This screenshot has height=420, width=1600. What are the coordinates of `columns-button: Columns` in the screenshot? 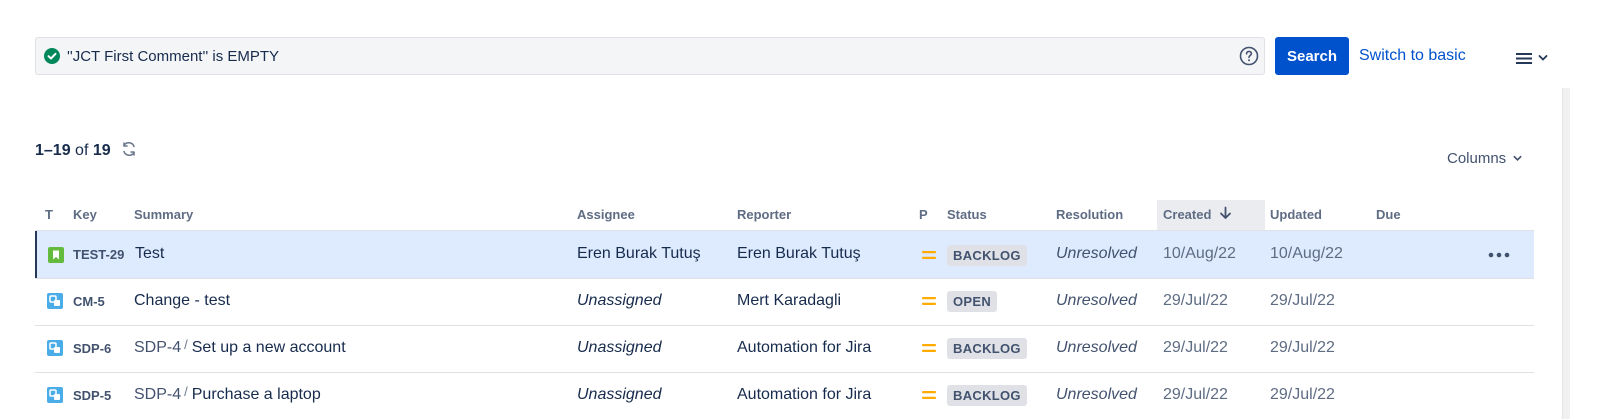 It's located at (1485, 158).